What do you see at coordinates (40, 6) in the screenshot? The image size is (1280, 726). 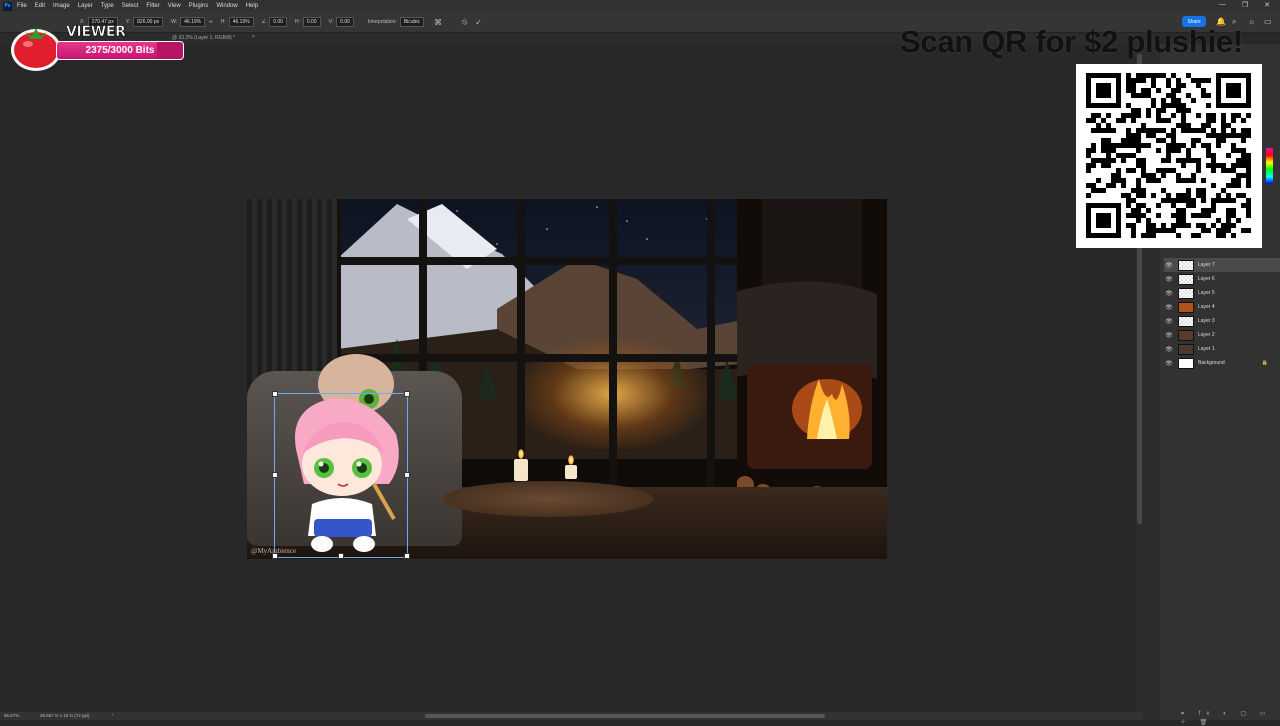 I see `menu-edit: Edit` at bounding box center [40, 6].